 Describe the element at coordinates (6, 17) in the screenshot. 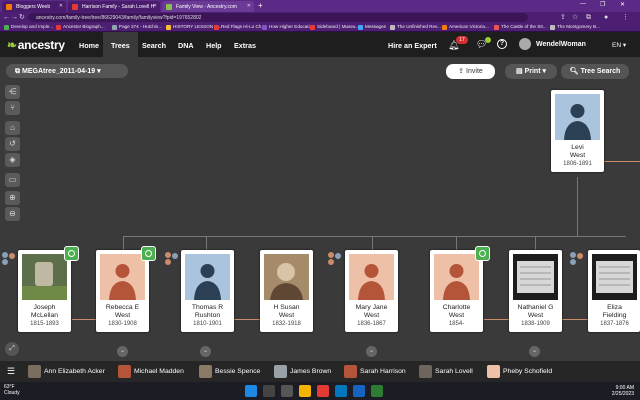

I see `back-icon: ←` at that location.